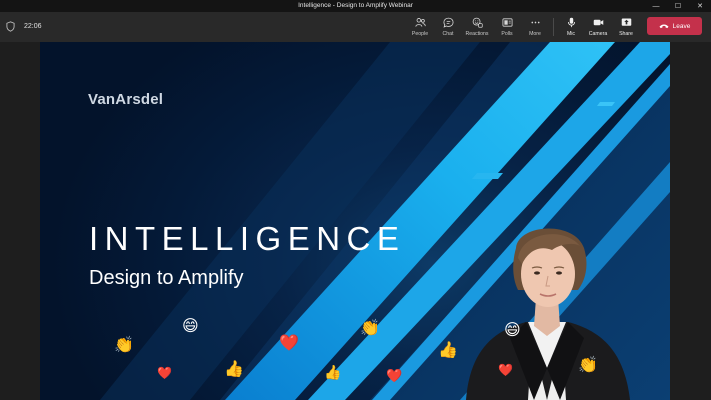 Image resolution: width=711 pixels, height=400 pixels. I want to click on slide-headline: INTELLIGENCE, so click(247, 238).